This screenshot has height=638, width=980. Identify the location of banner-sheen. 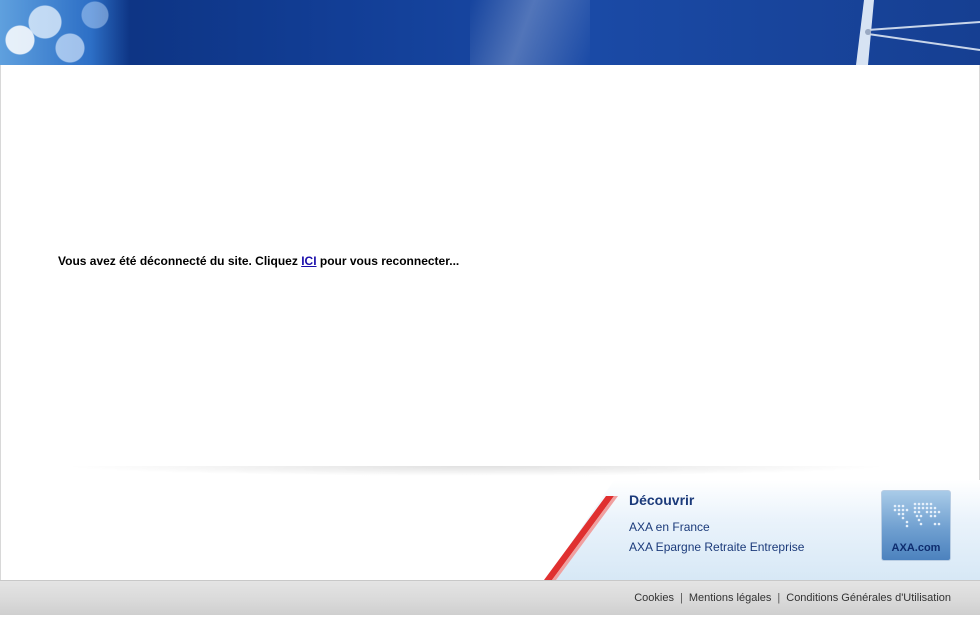
(530, 32).